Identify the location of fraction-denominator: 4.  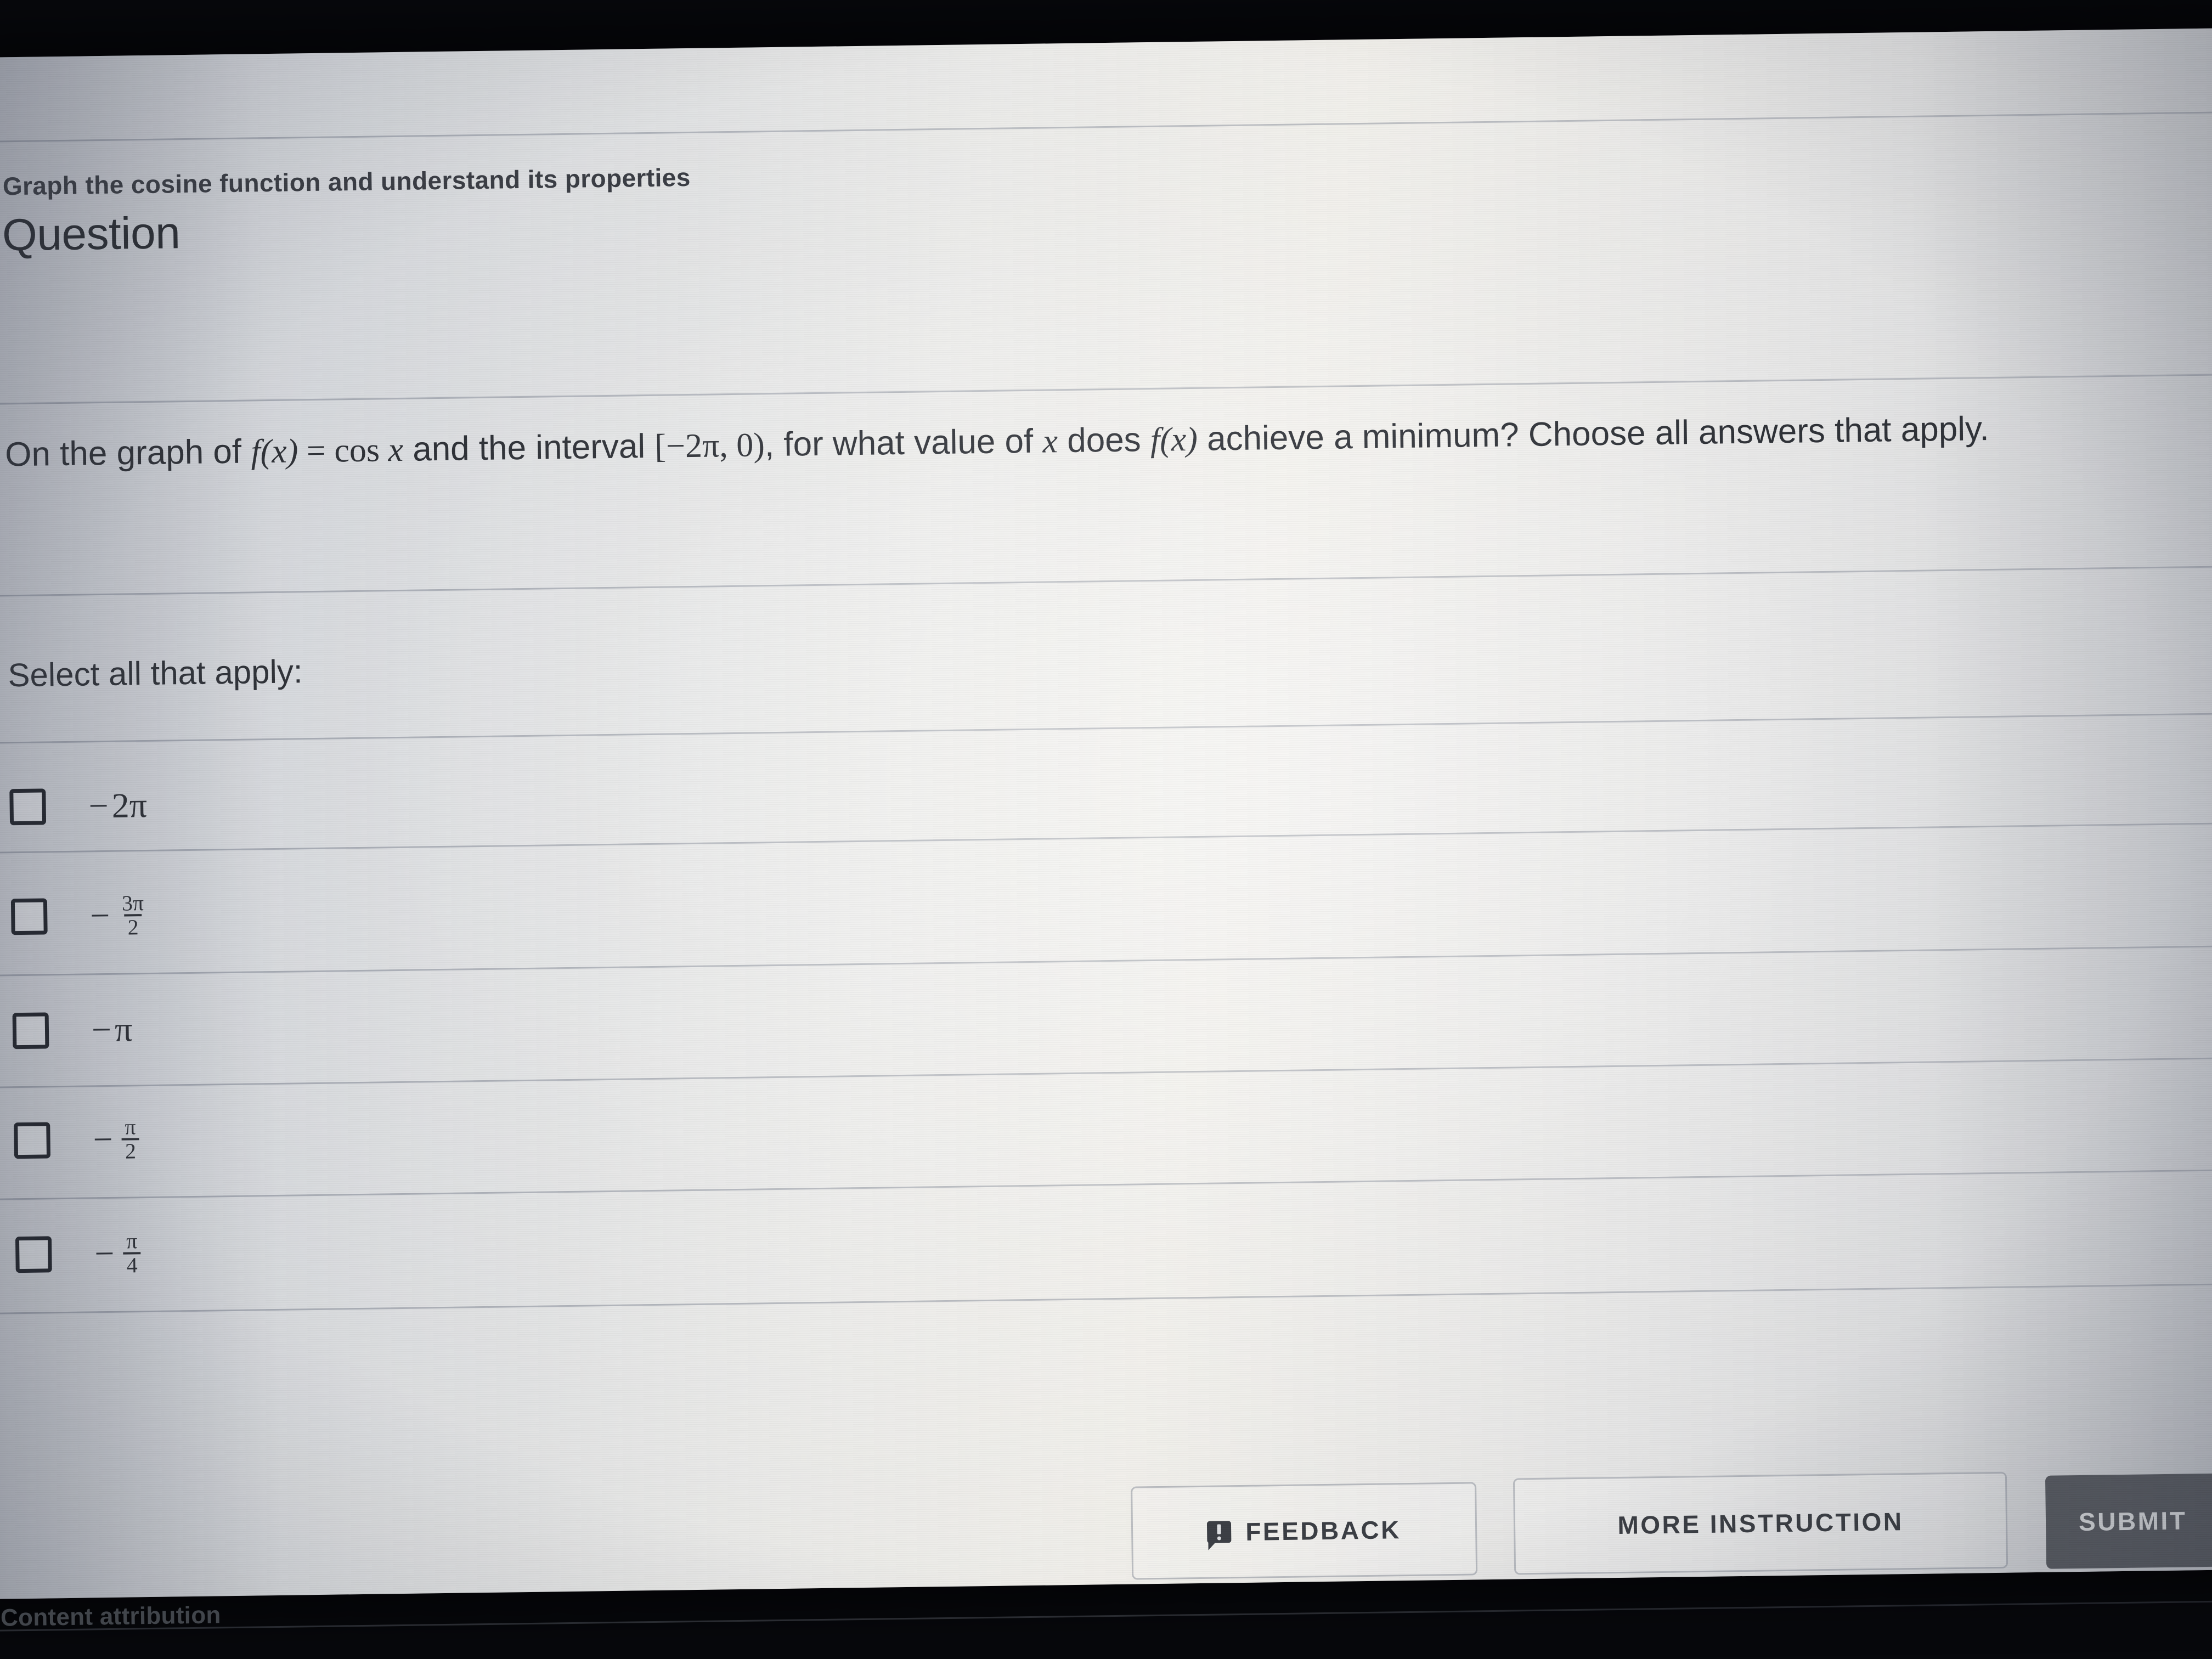
(132, 1265).